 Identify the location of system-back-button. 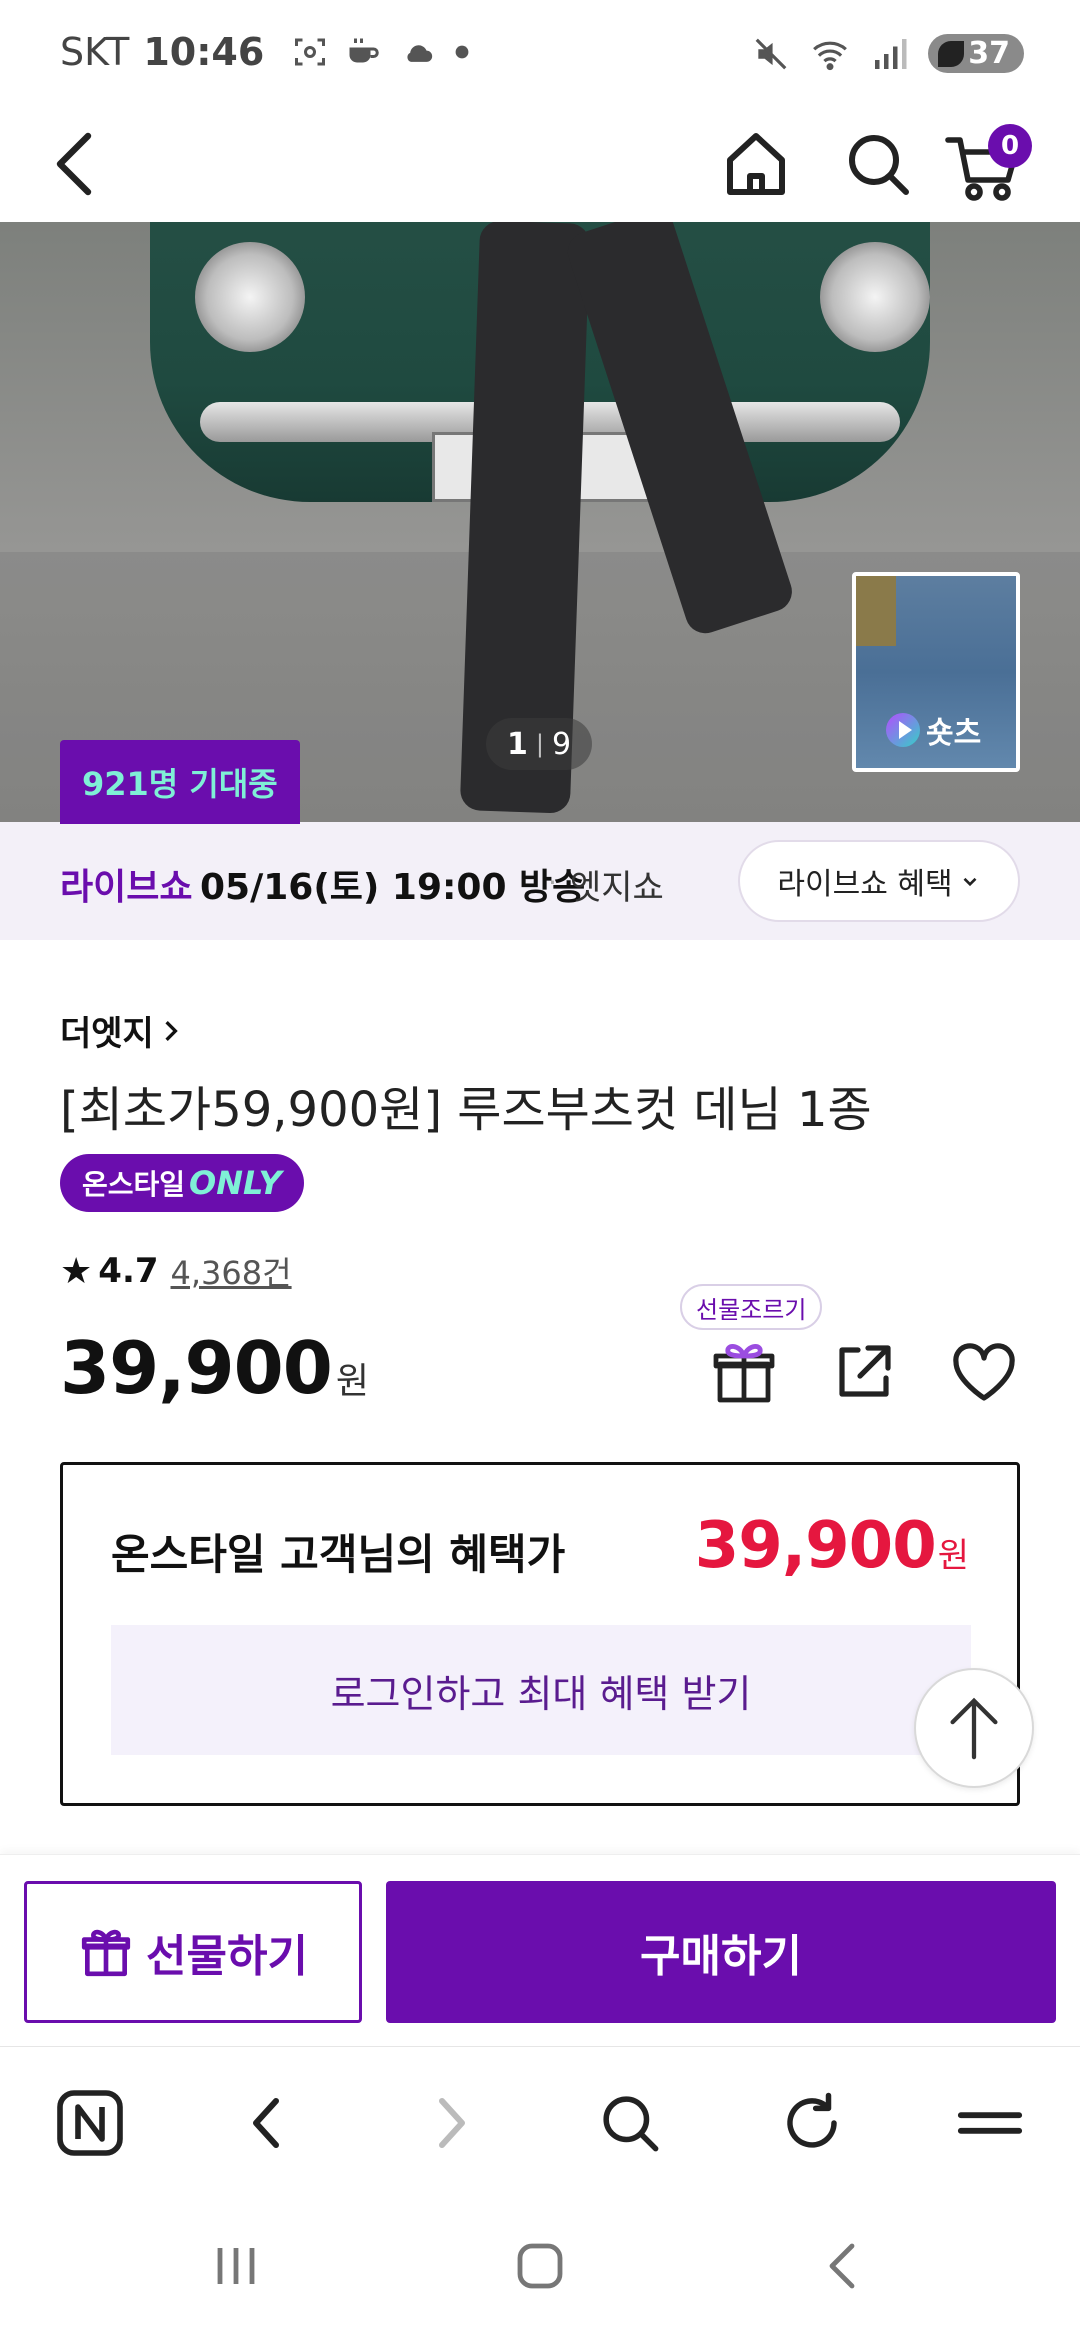
(844, 2266).